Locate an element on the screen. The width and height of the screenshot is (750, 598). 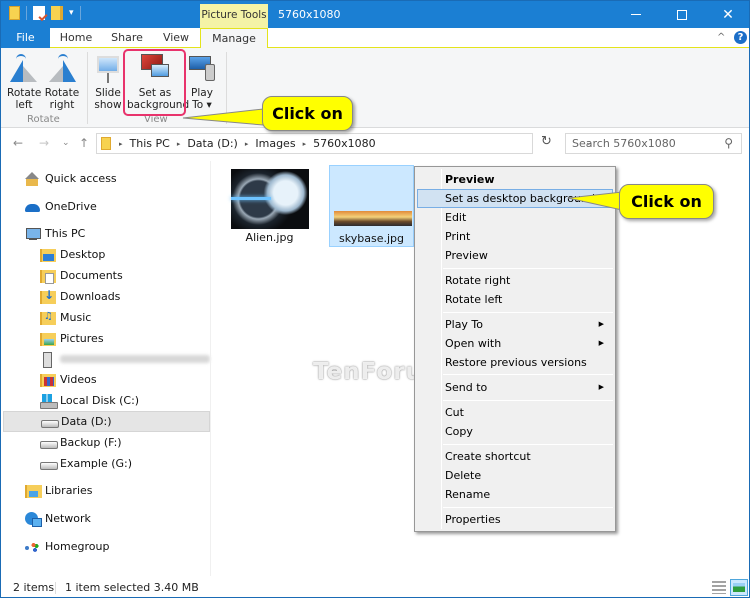
tab-file: File is located at coordinates (25, 38).